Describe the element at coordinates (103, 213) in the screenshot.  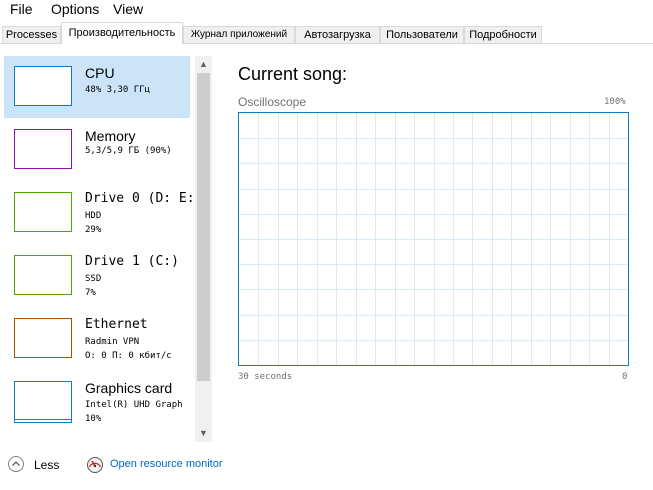
I see `sidebar-item-drive-0: Drive 0 (D: E:) HDD 29%` at that location.